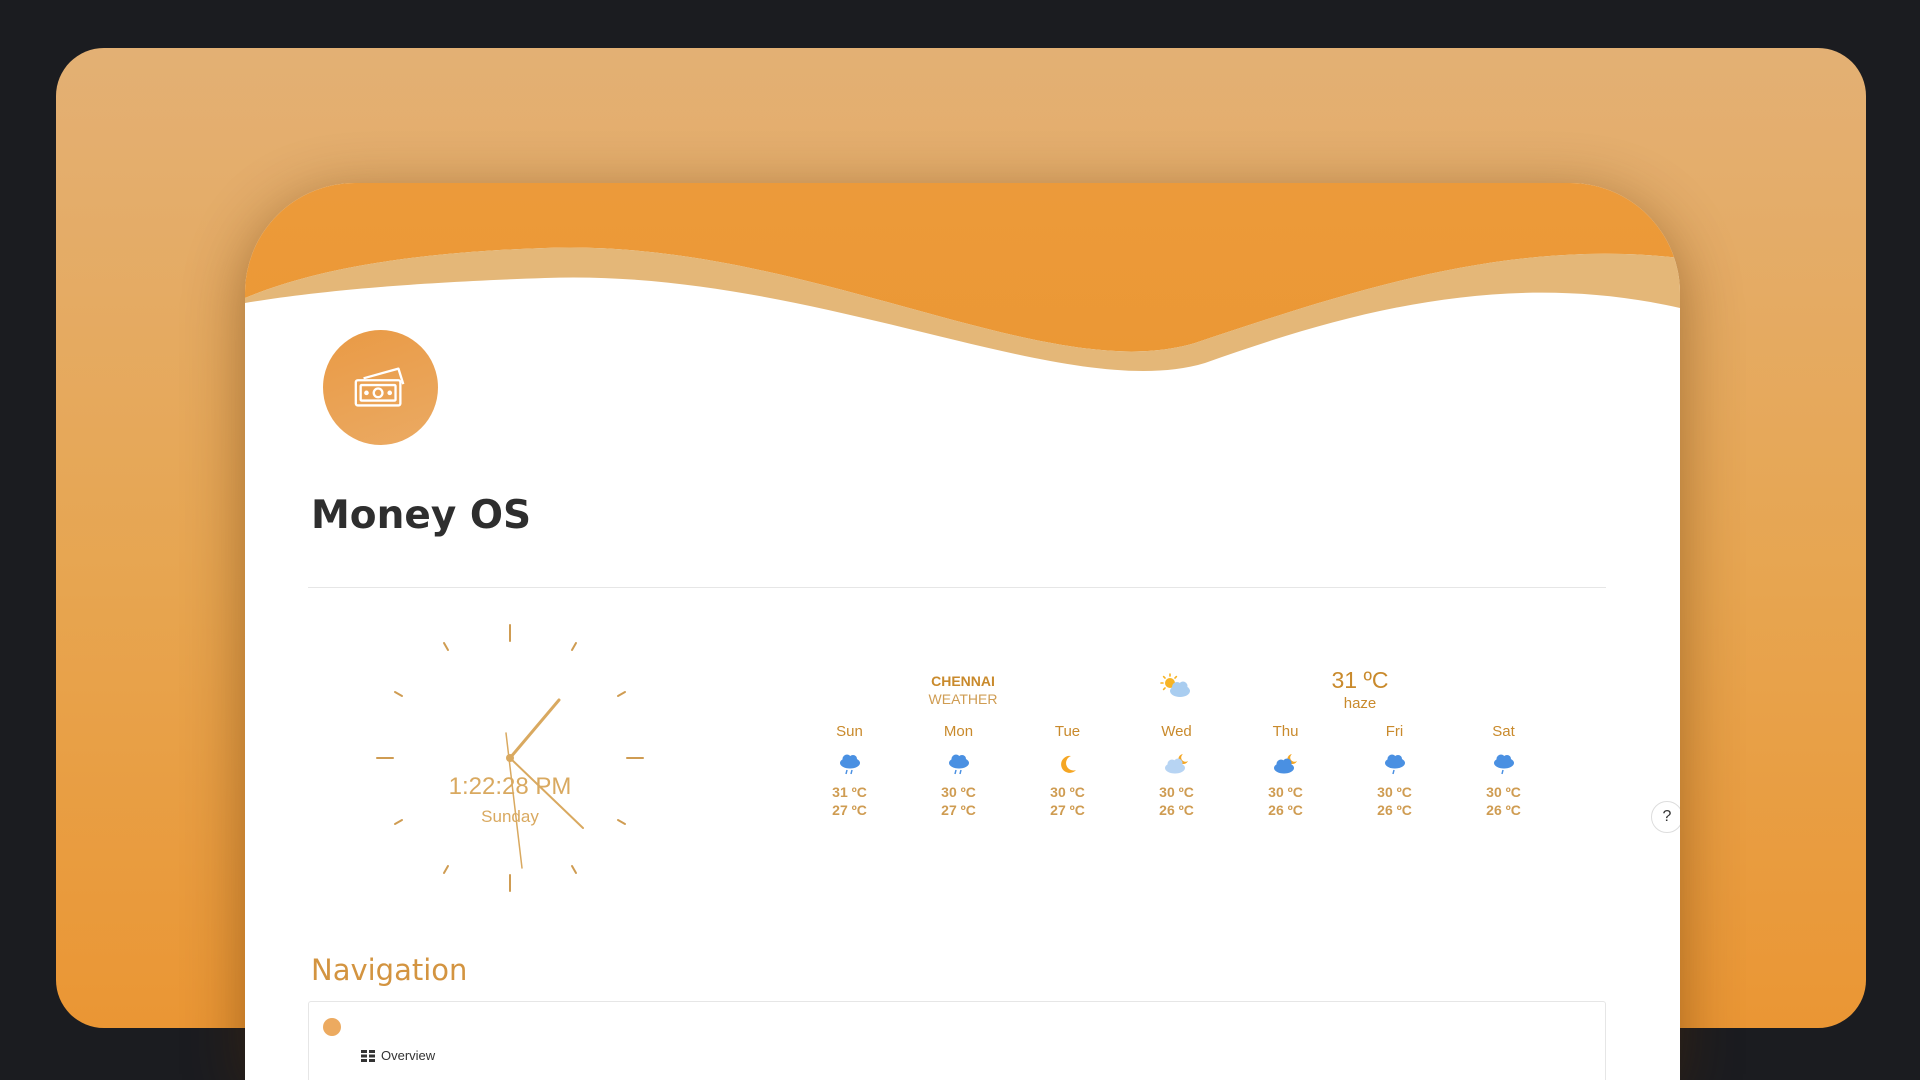 This screenshot has height=1080, width=1920. What do you see at coordinates (1665, 817) in the screenshot?
I see `help-button: ?` at bounding box center [1665, 817].